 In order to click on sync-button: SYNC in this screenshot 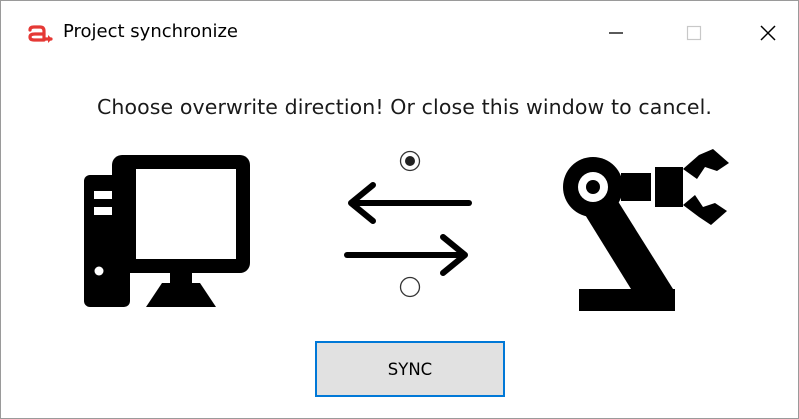, I will do `click(410, 369)`.